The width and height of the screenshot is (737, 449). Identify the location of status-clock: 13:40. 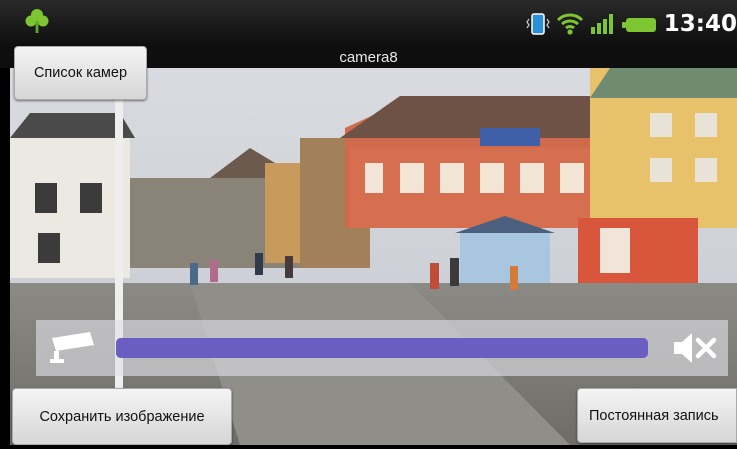
(700, 23).